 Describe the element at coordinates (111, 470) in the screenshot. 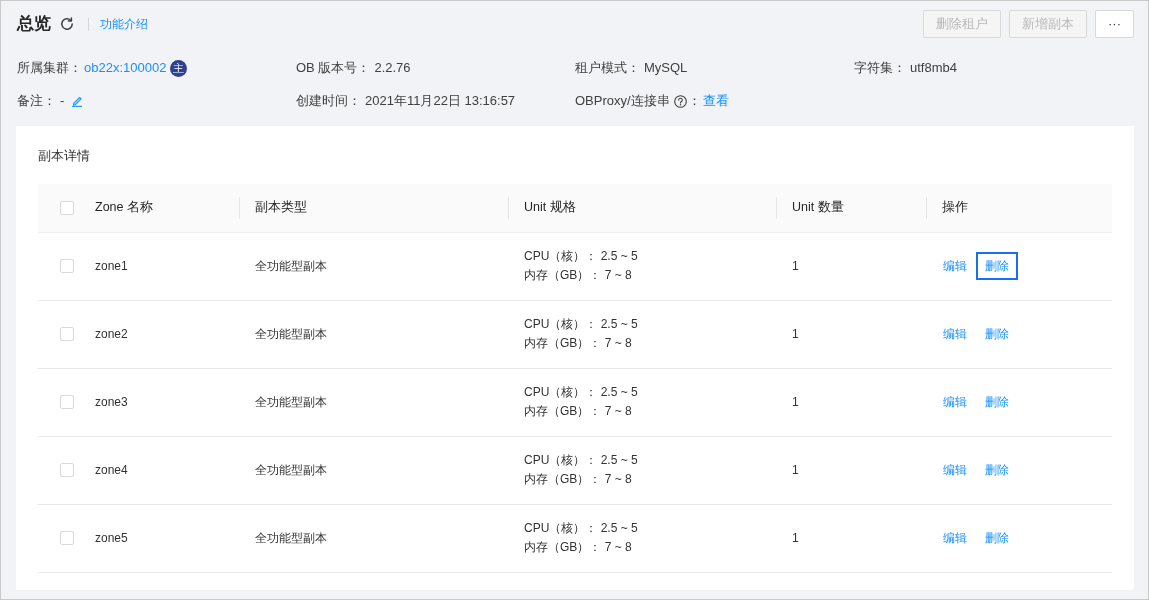

I see `zone-name: zone4` at that location.